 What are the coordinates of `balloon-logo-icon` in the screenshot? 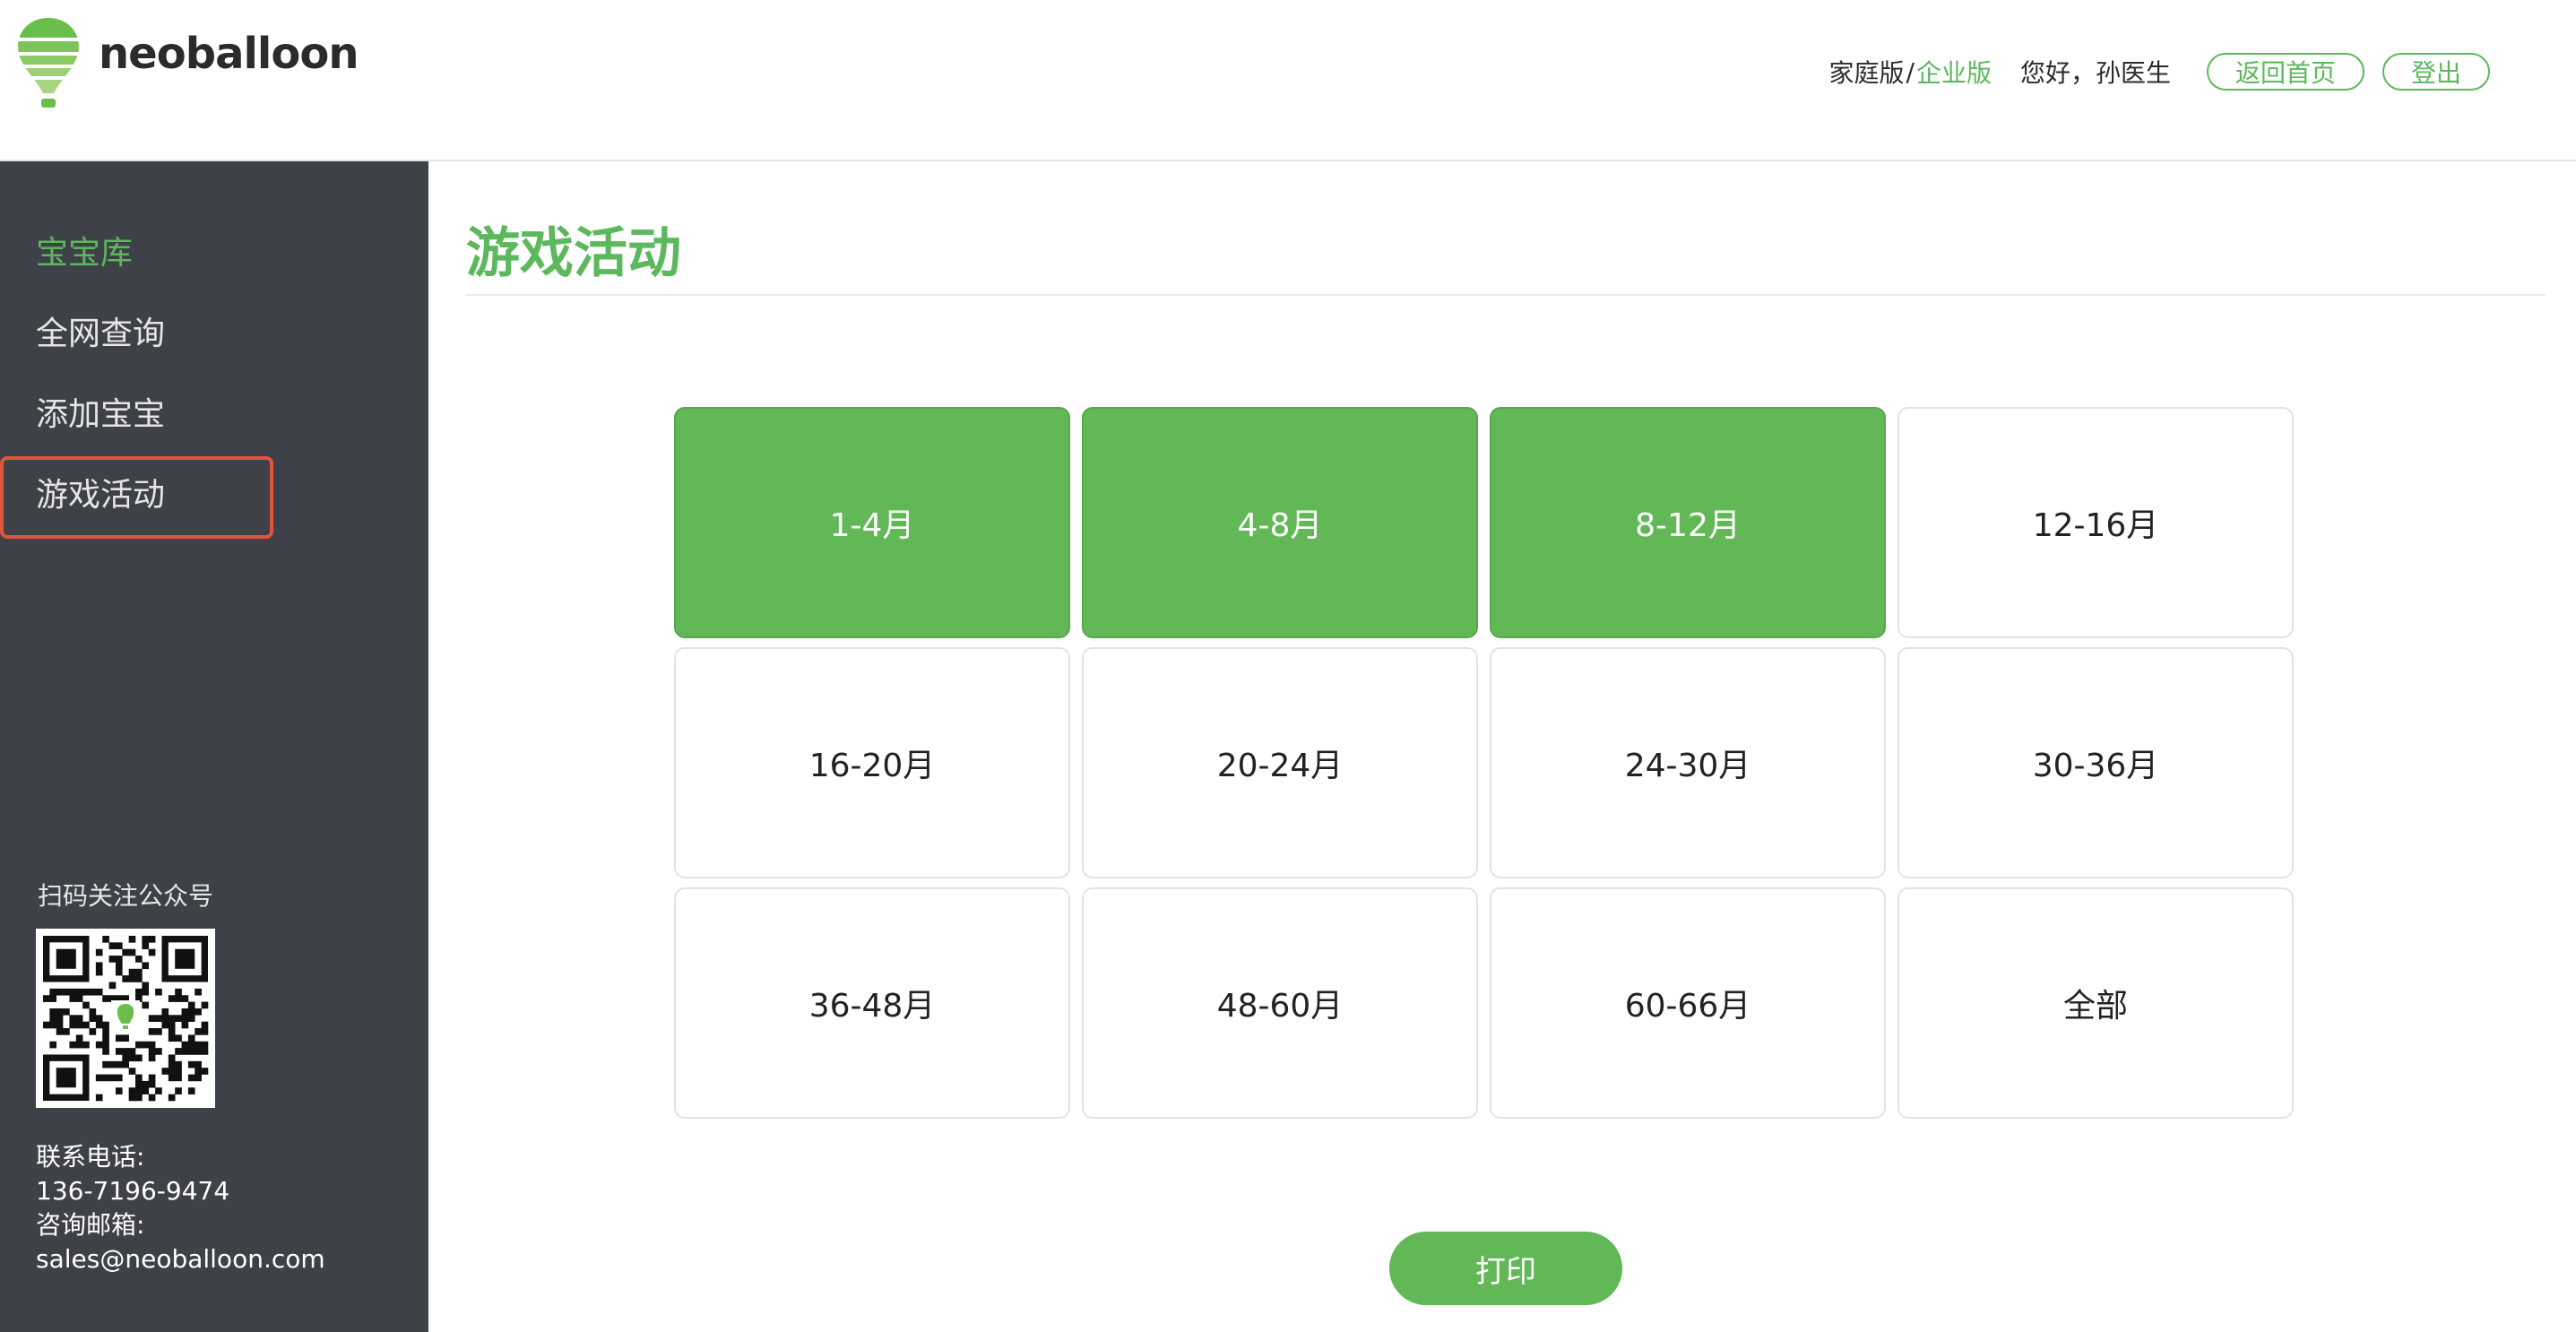 It's located at (48, 63).